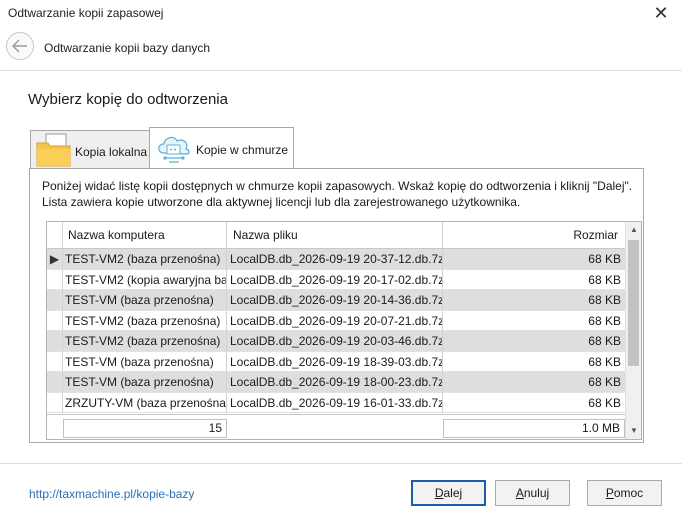  What do you see at coordinates (661, 13) in the screenshot?
I see `close-icon: ✕` at bounding box center [661, 13].